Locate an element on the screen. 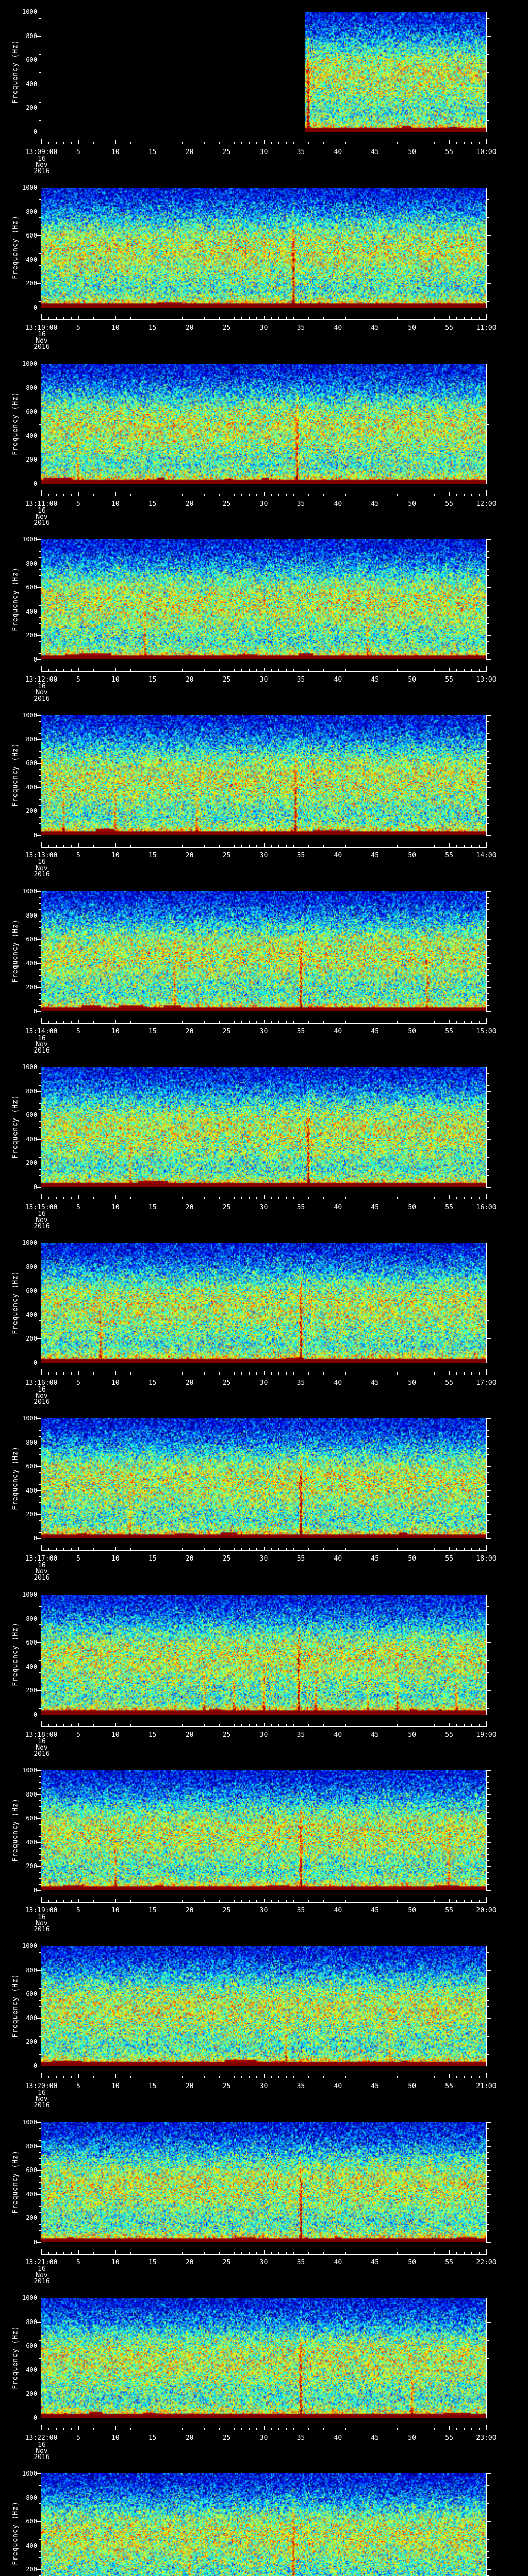 The image size is (528, 2576). x-tick-label: 20 is located at coordinates (189, 1207).